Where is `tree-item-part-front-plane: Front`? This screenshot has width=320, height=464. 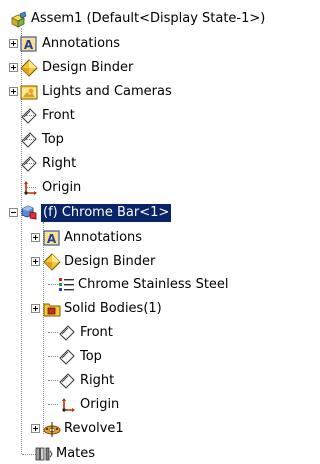 tree-item-part-front-plane: Front is located at coordinates (160, 333).